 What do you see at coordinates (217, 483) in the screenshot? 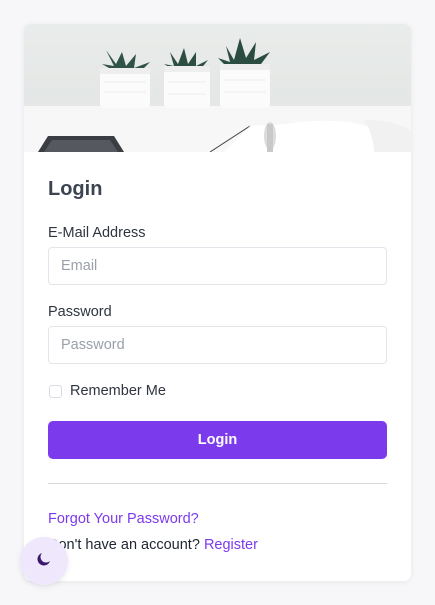
I see `divider` at bounding box center [217, 483].